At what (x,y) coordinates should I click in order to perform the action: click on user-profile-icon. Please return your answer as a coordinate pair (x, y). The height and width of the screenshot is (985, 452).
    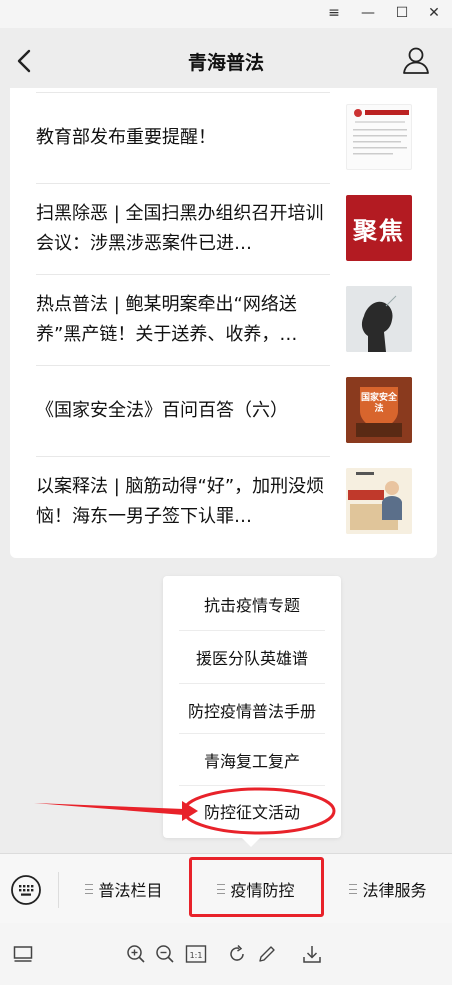
    Looking at the image, I should click on (416, 60).